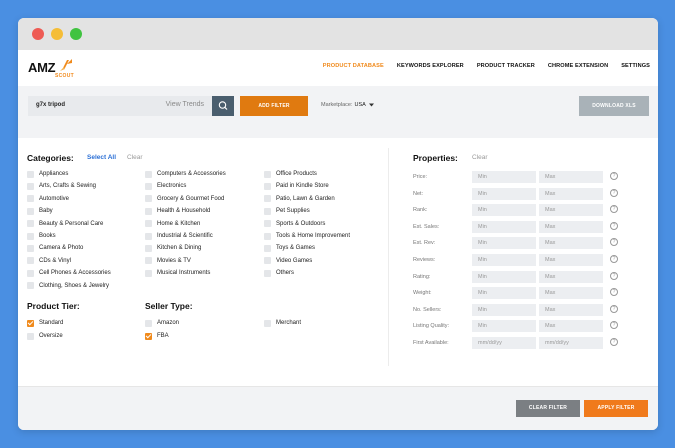  What do you see at coordinates (49, 261) in the screenshot?
I see `category-checkbox: CDs & Vinyl` at bounding box center [49, 261].